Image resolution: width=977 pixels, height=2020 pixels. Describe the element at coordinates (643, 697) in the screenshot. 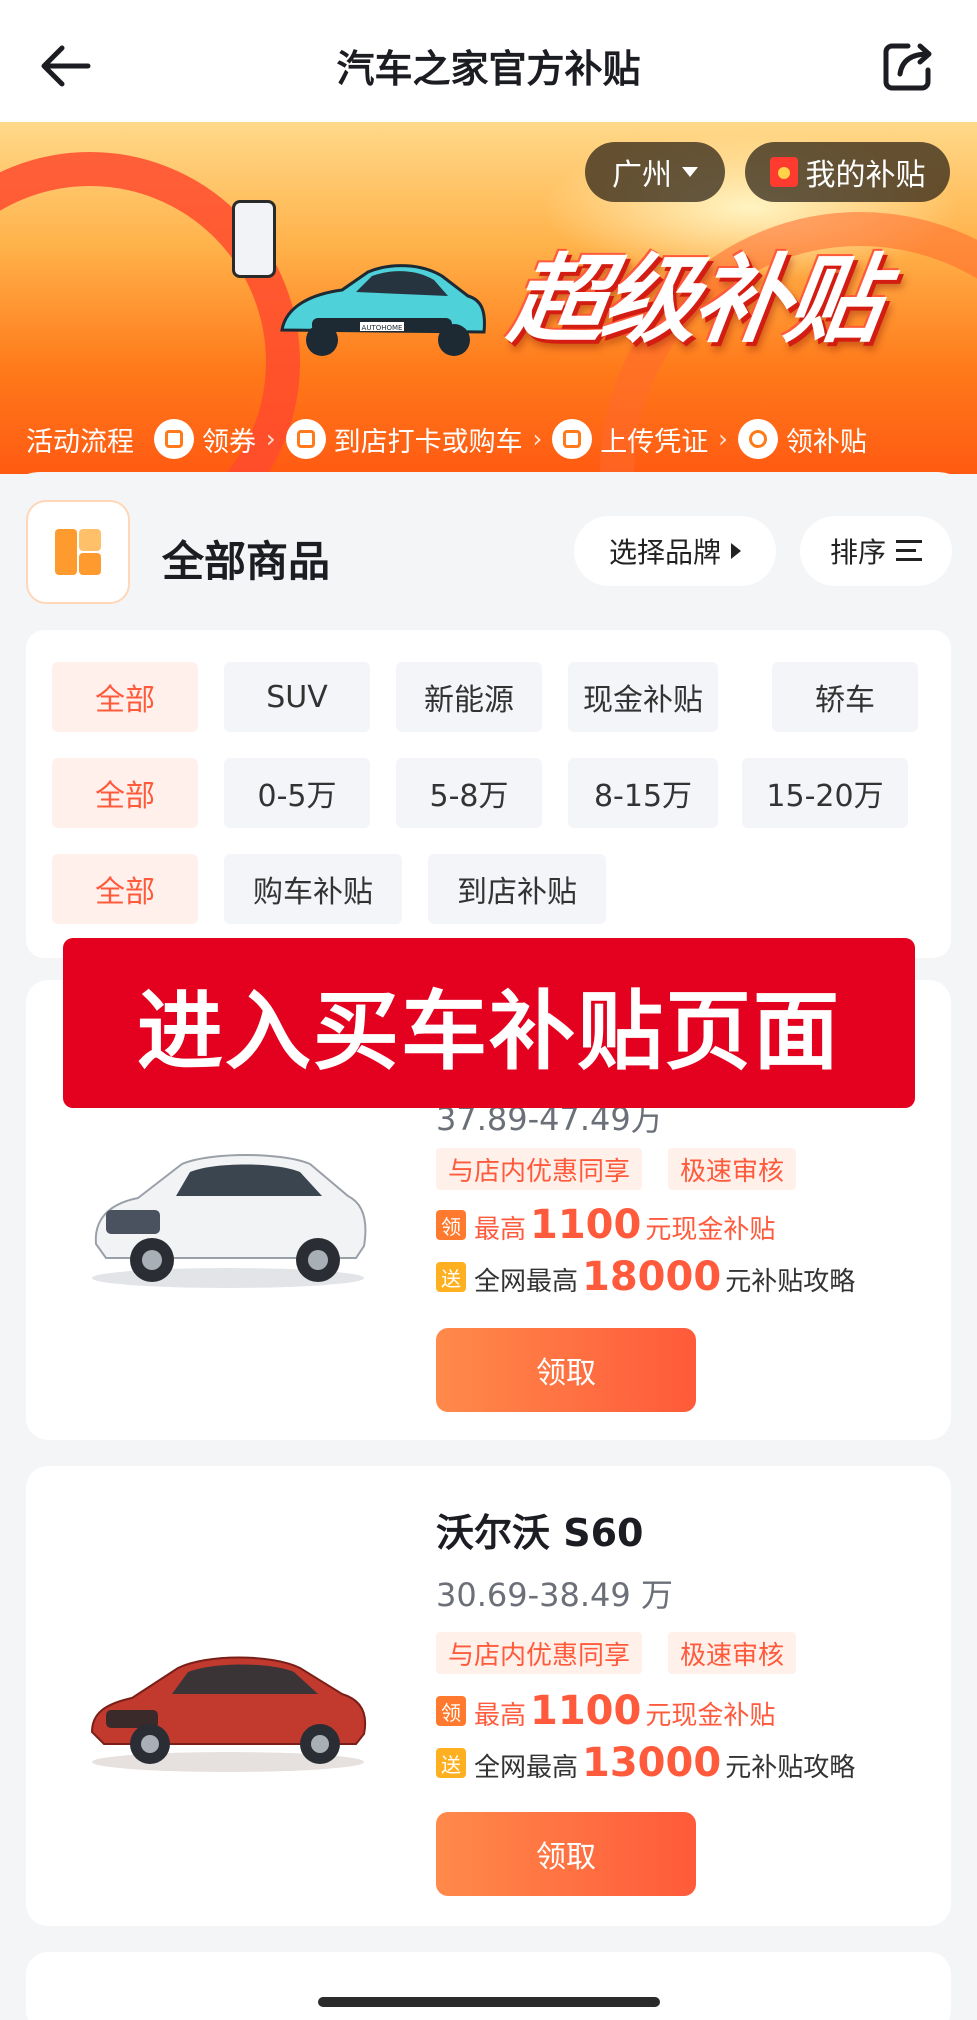

I see `filter-chip-cash-subsidy: 现金补贴` at that location.